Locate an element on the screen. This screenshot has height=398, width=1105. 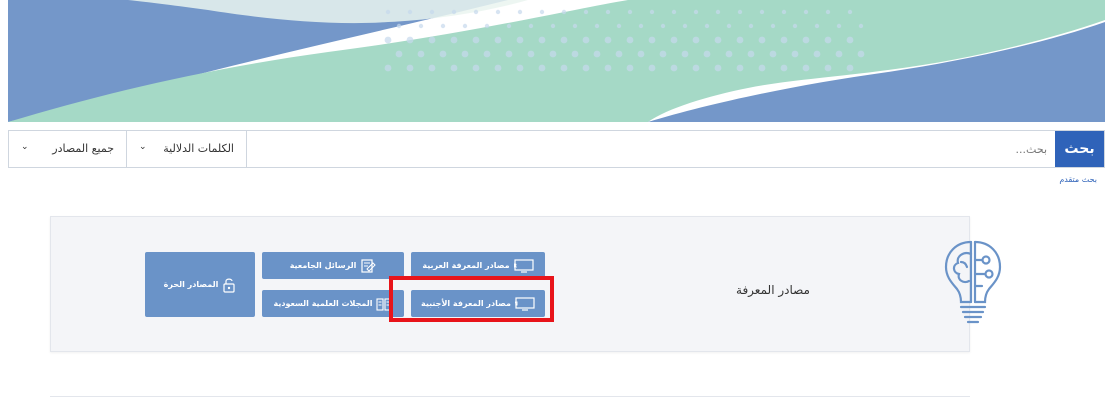
lightbulb-brain-icon is located at coordinates (973, 282).